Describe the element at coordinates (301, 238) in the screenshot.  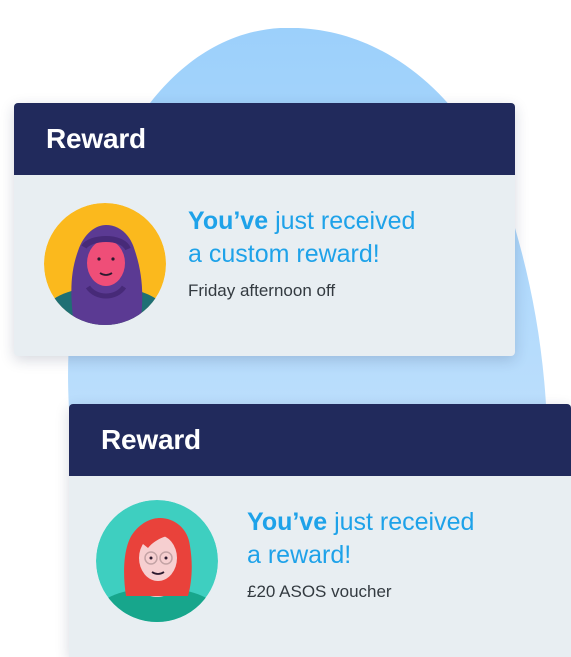
I see `headline: You’ve just received a custom reward!` at that location.